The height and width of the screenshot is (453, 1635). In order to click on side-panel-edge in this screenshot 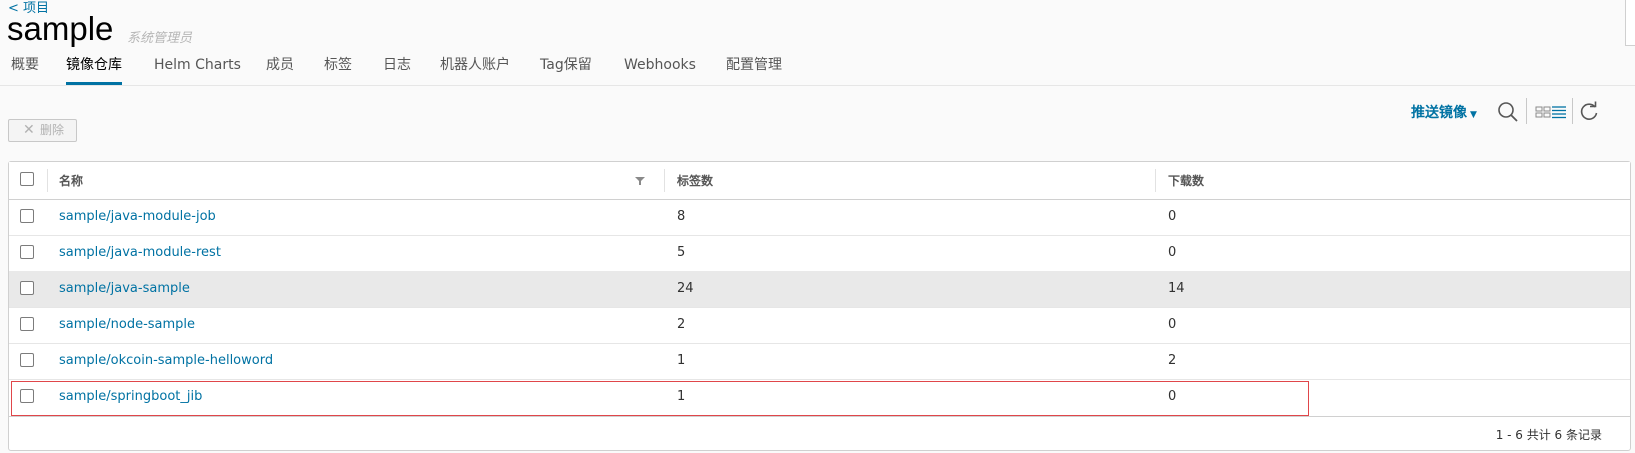, I will do `click(1630, 23)`.